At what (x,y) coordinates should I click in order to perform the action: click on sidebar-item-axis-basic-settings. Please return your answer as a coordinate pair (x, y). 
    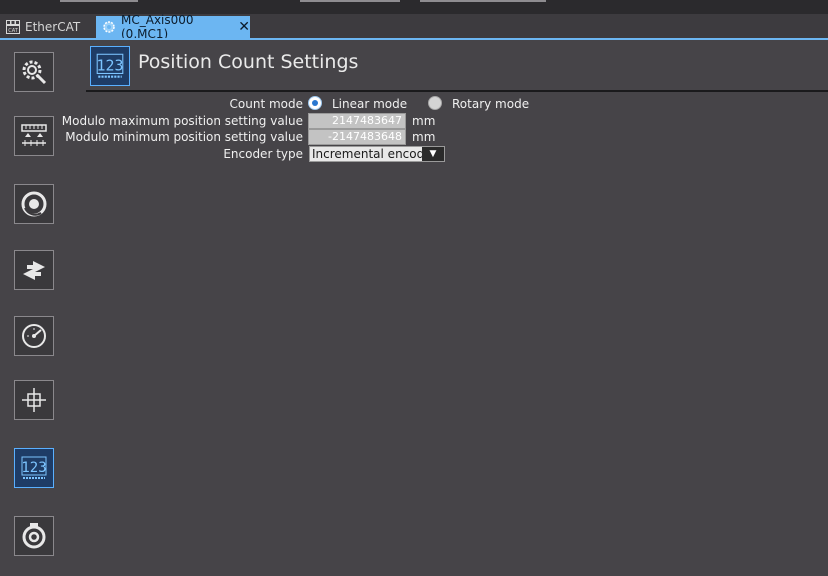
    Looking at the image, I should click on (34, 72).